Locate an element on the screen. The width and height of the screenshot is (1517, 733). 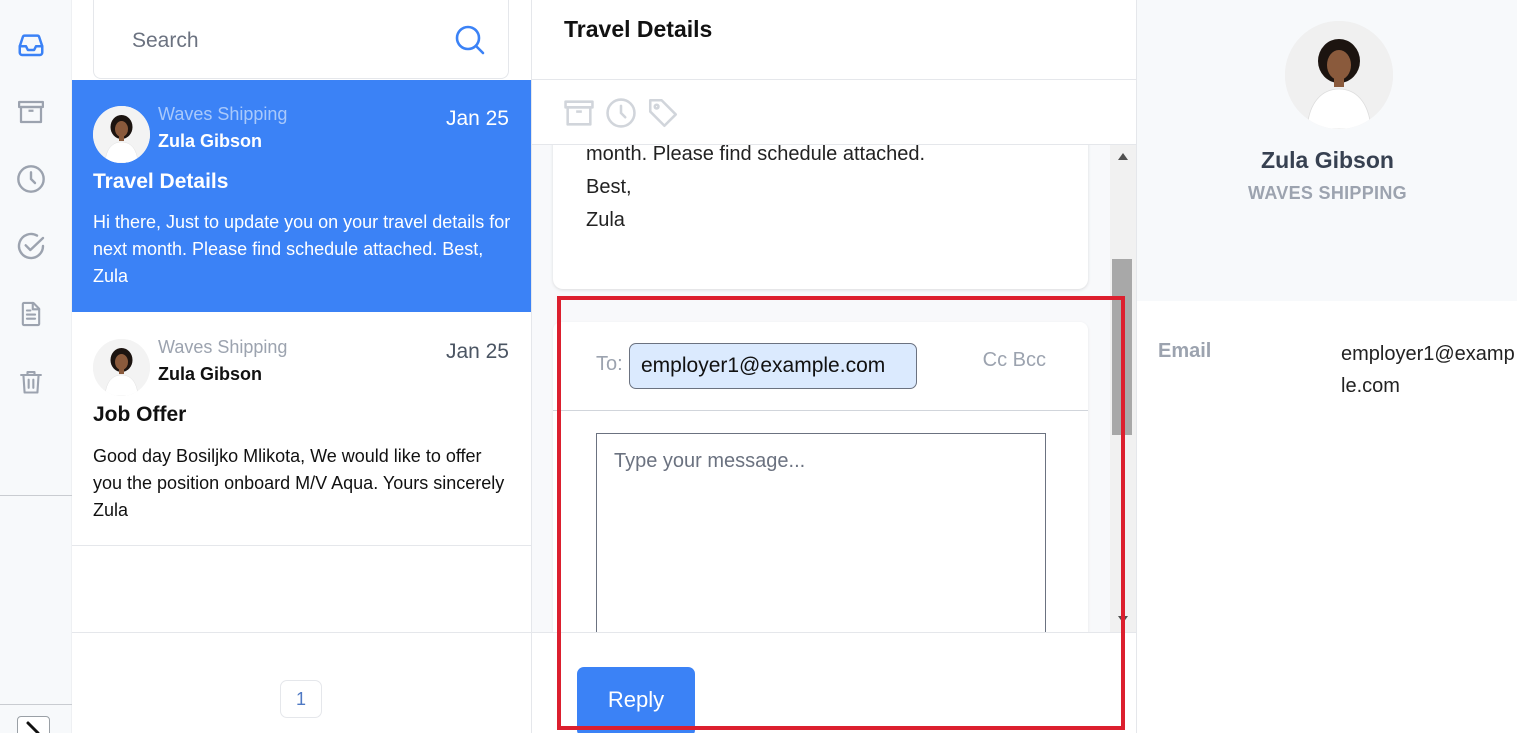
to-recipient-field: employer1@example.com is located at coordinates (773, 366).